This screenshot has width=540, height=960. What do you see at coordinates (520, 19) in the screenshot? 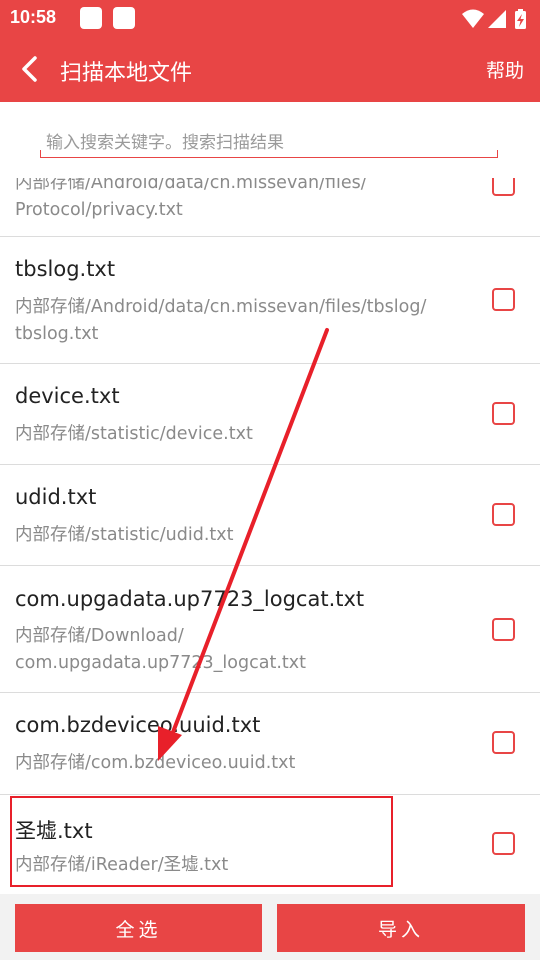
I see `battery-charging-icon` at bounding box center [520, 19].